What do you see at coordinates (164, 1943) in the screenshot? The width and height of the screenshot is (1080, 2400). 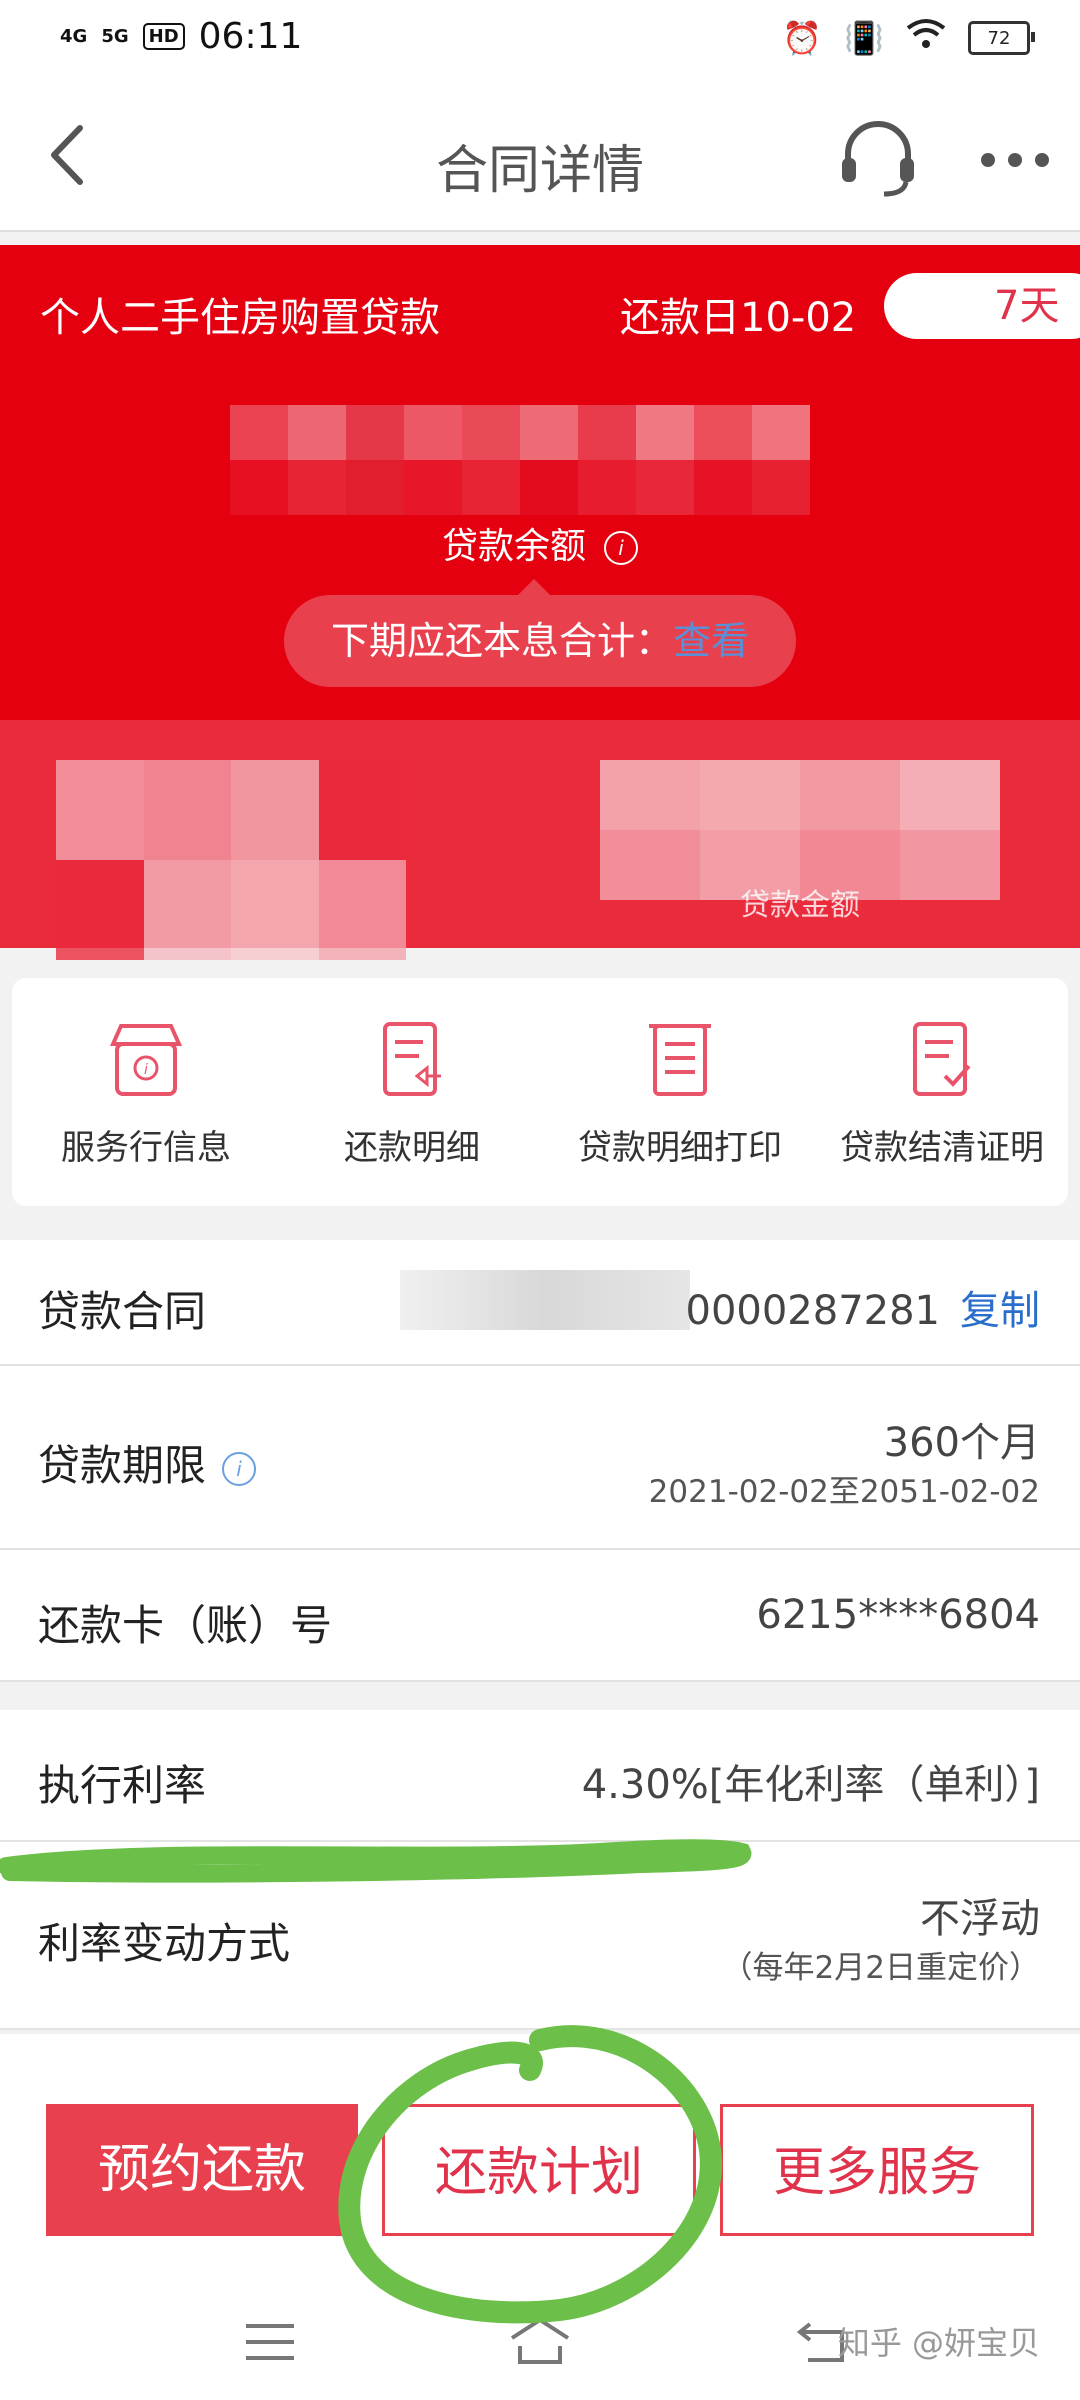 I see `rate-change-label: 利率变动方式` at bounding box center [164, 1943].